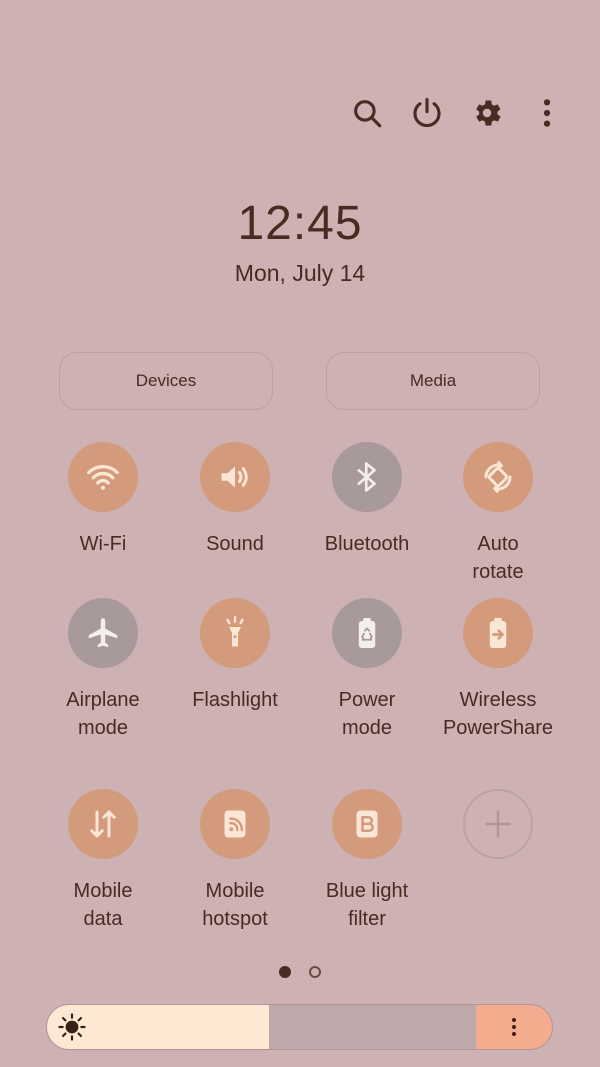  Describe the element at coordinates (300, 972) in the screenshot. I see `page-indicator` at that location.